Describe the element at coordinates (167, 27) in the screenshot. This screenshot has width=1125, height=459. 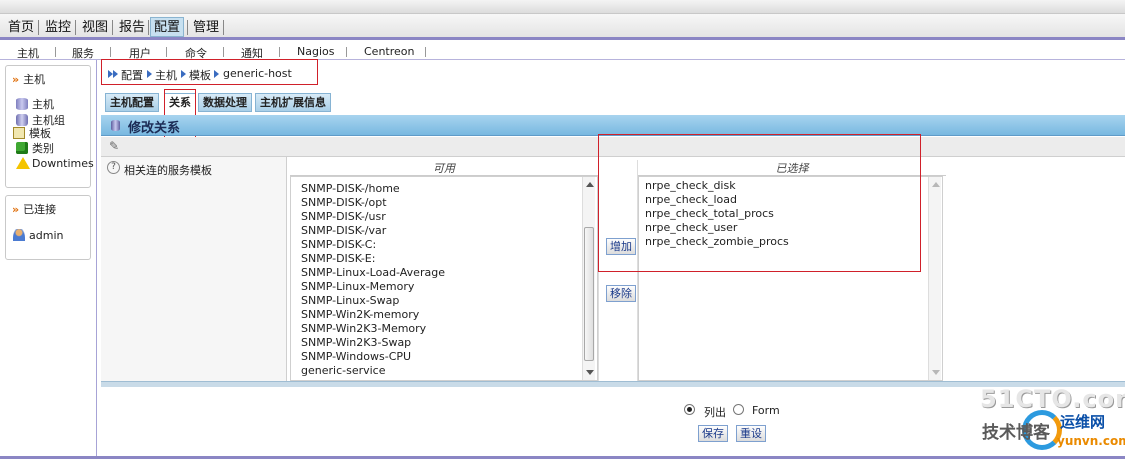
I see `menu-configuration: 配置` at that location.